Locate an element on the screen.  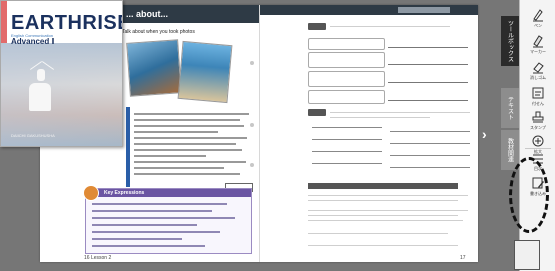
tab-text: テキスト is located at coordinates (510, 108).